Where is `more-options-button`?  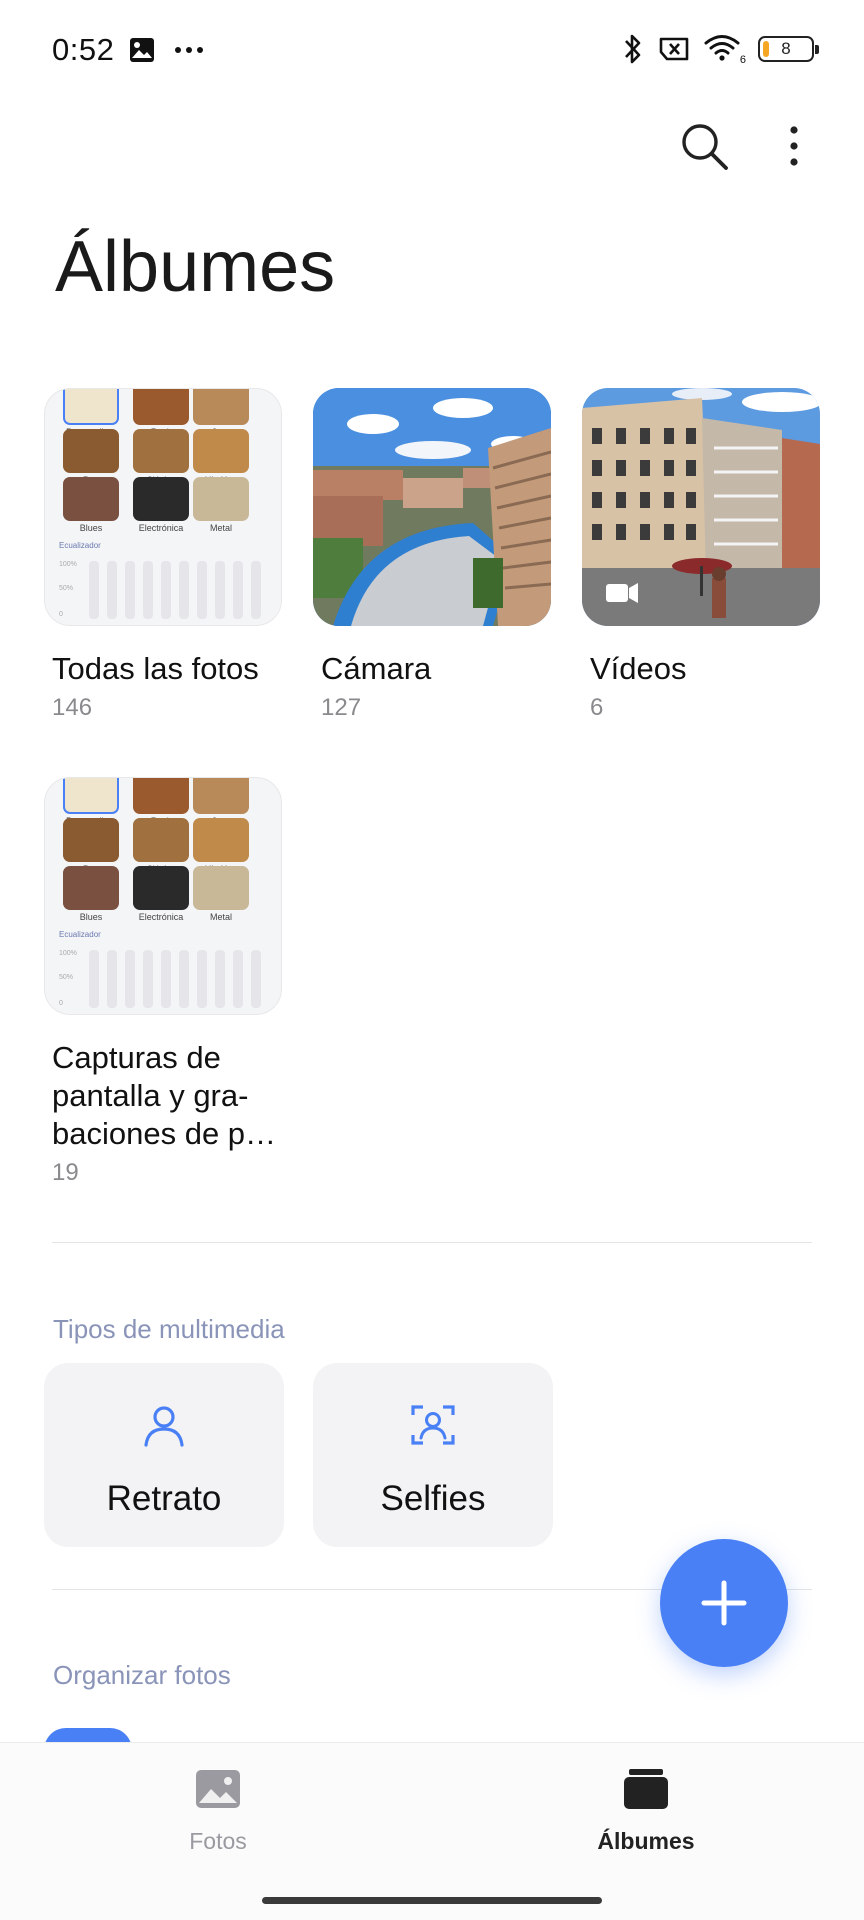 more-options-button is located at coordinates (794, 146).